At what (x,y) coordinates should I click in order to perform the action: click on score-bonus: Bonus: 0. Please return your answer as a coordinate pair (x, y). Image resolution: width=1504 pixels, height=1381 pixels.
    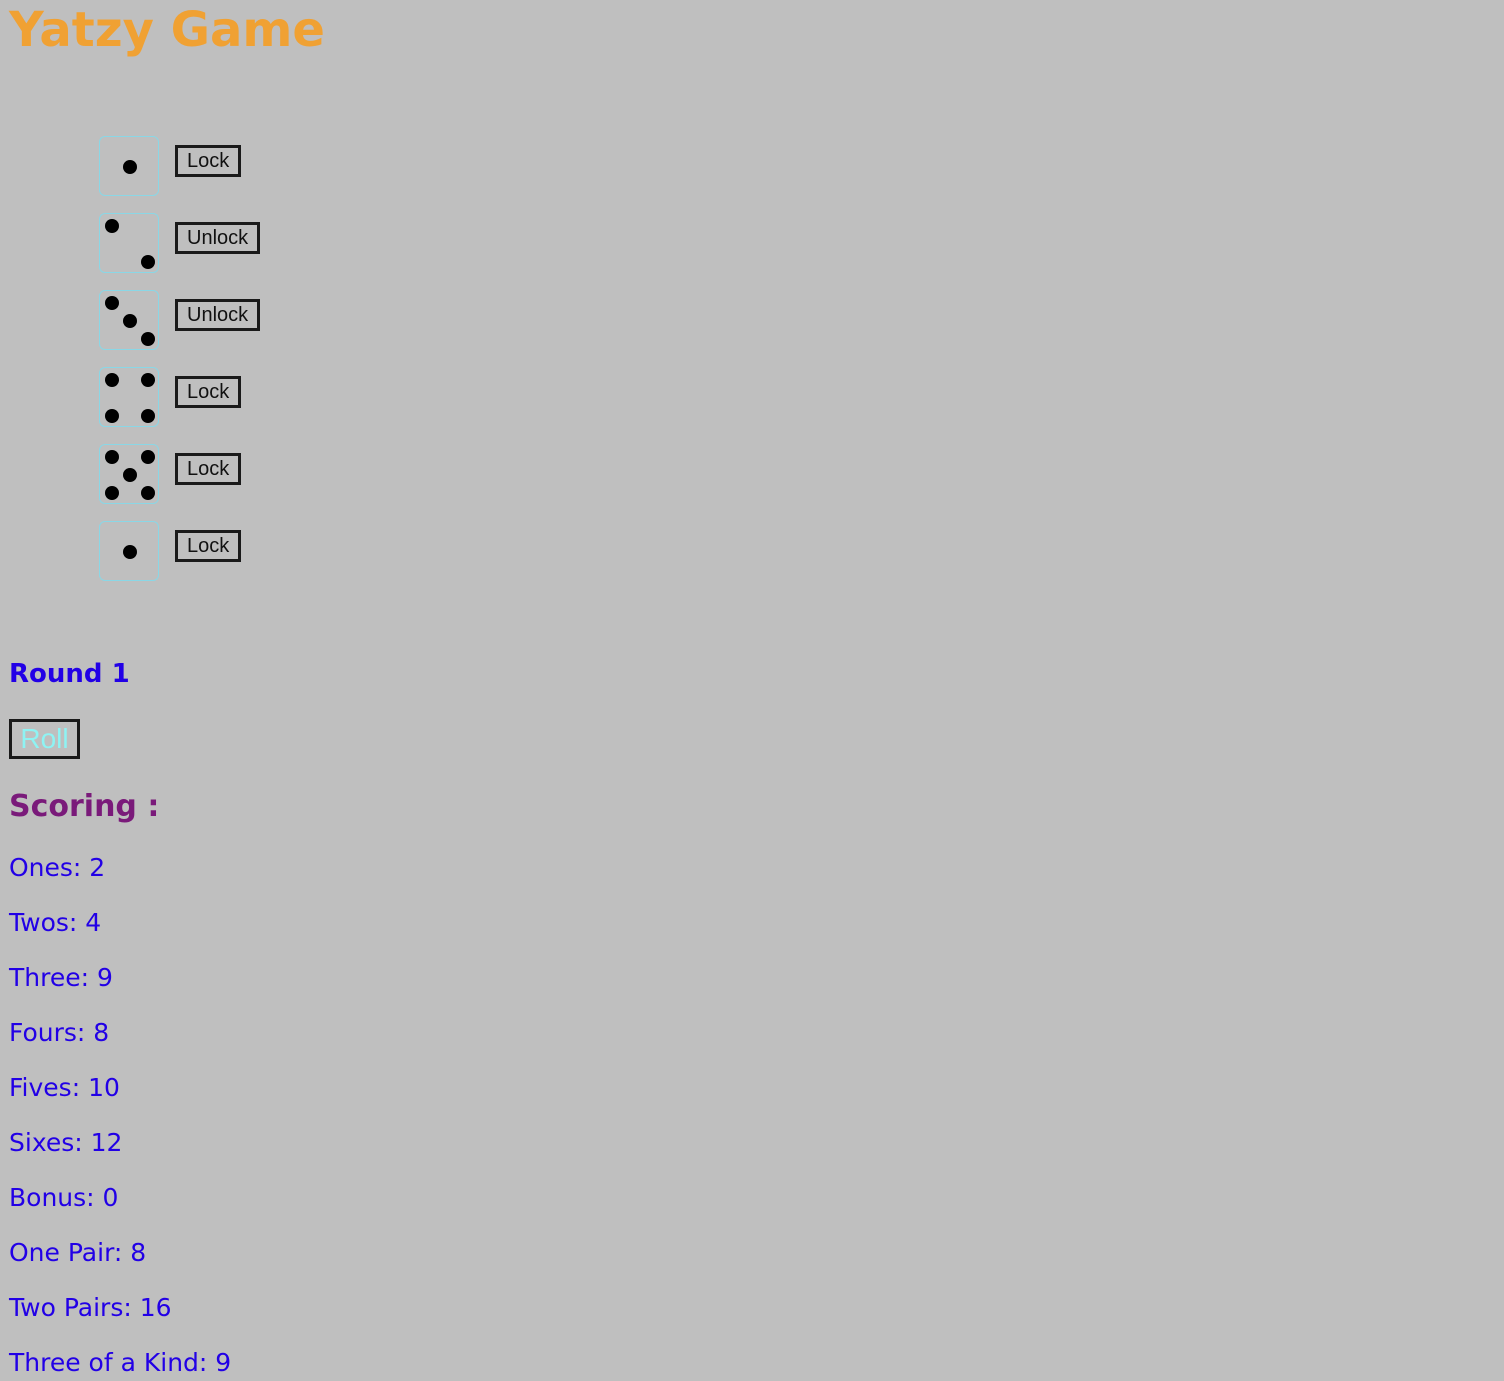
    Looking at the image, I should click on (64, 1197).